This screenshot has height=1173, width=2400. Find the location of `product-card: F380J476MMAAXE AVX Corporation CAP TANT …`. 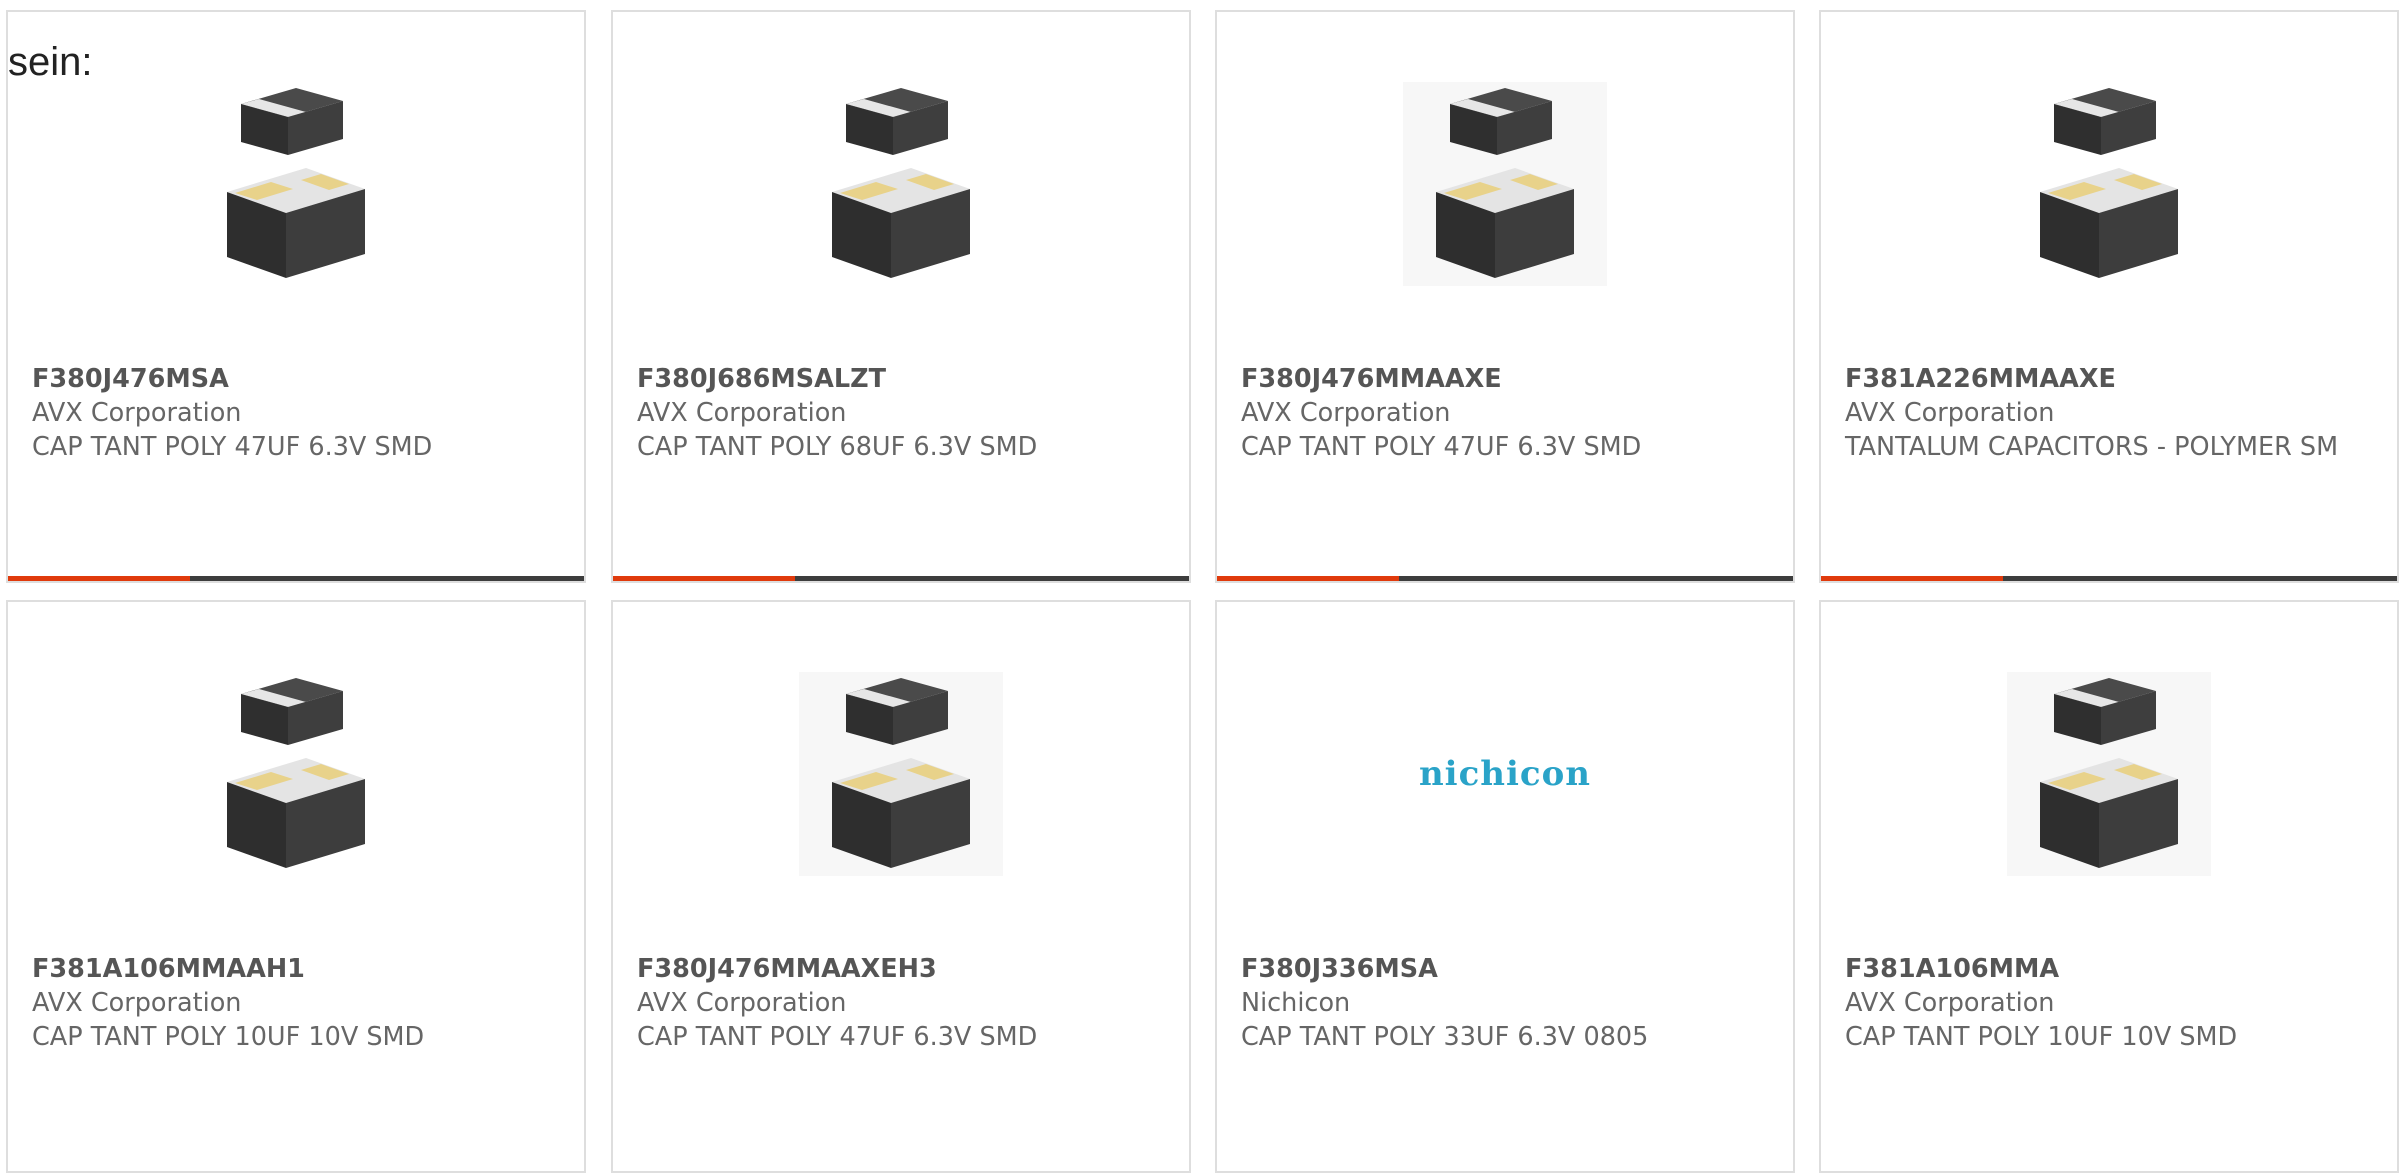

product-card: F380J476MMAAXE AVX Corporation CAP TANT … is located at coordinates (1505, 296).